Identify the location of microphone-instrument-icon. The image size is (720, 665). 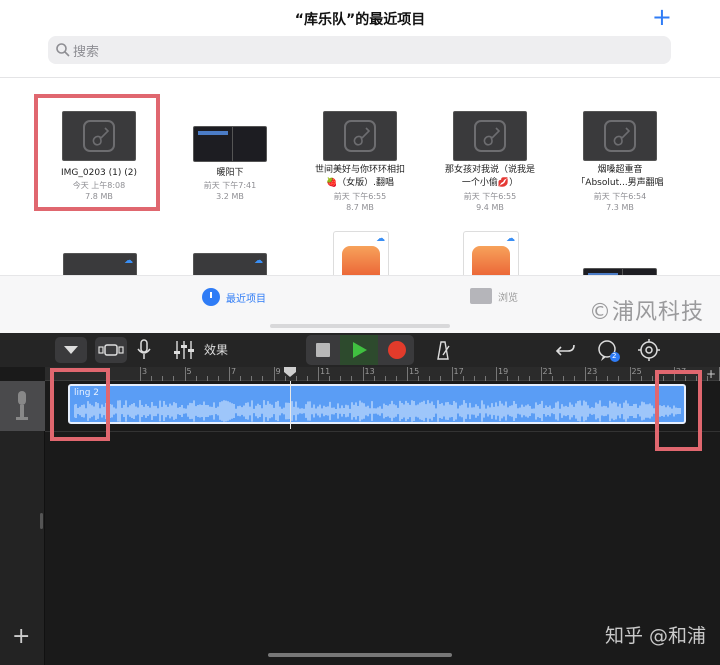
(22, 405).